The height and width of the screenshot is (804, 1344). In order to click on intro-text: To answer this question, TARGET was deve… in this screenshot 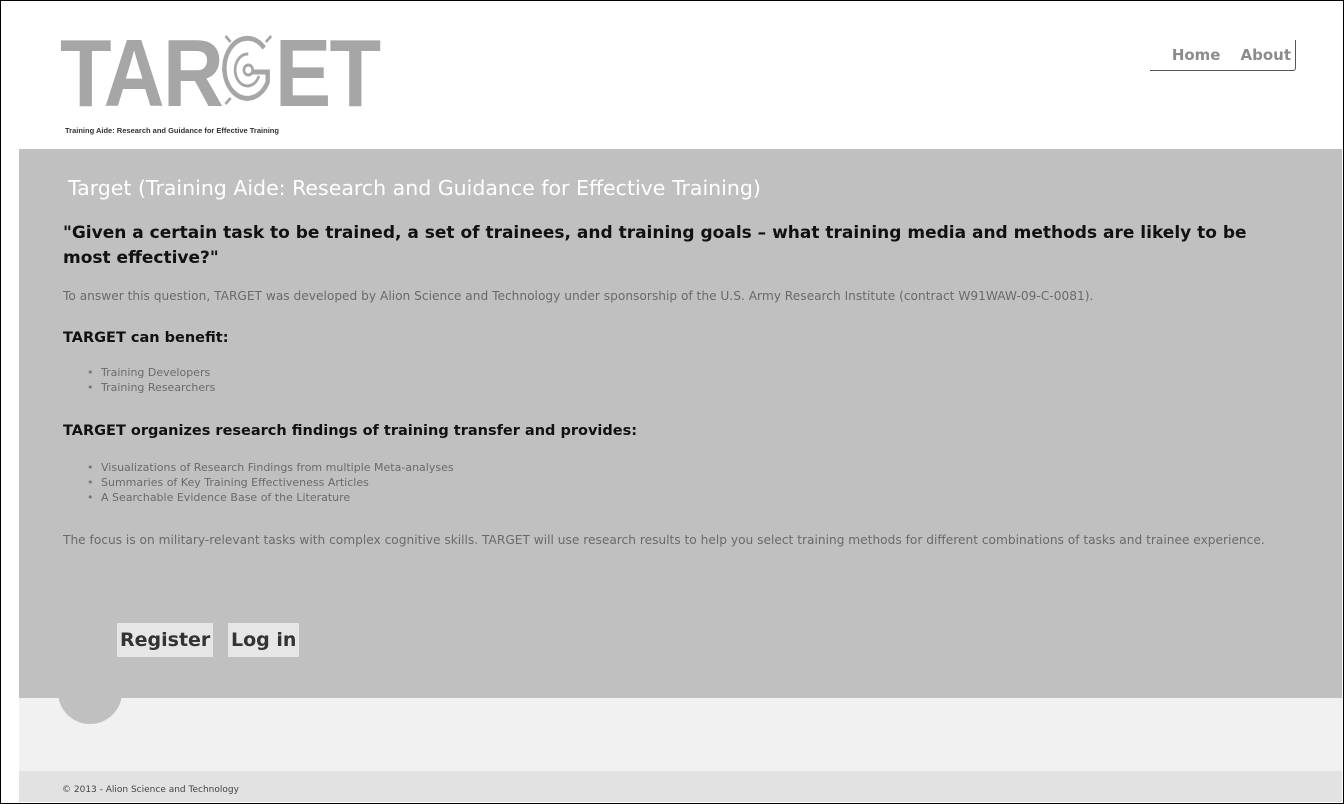, I will do `click(578, 296)`.